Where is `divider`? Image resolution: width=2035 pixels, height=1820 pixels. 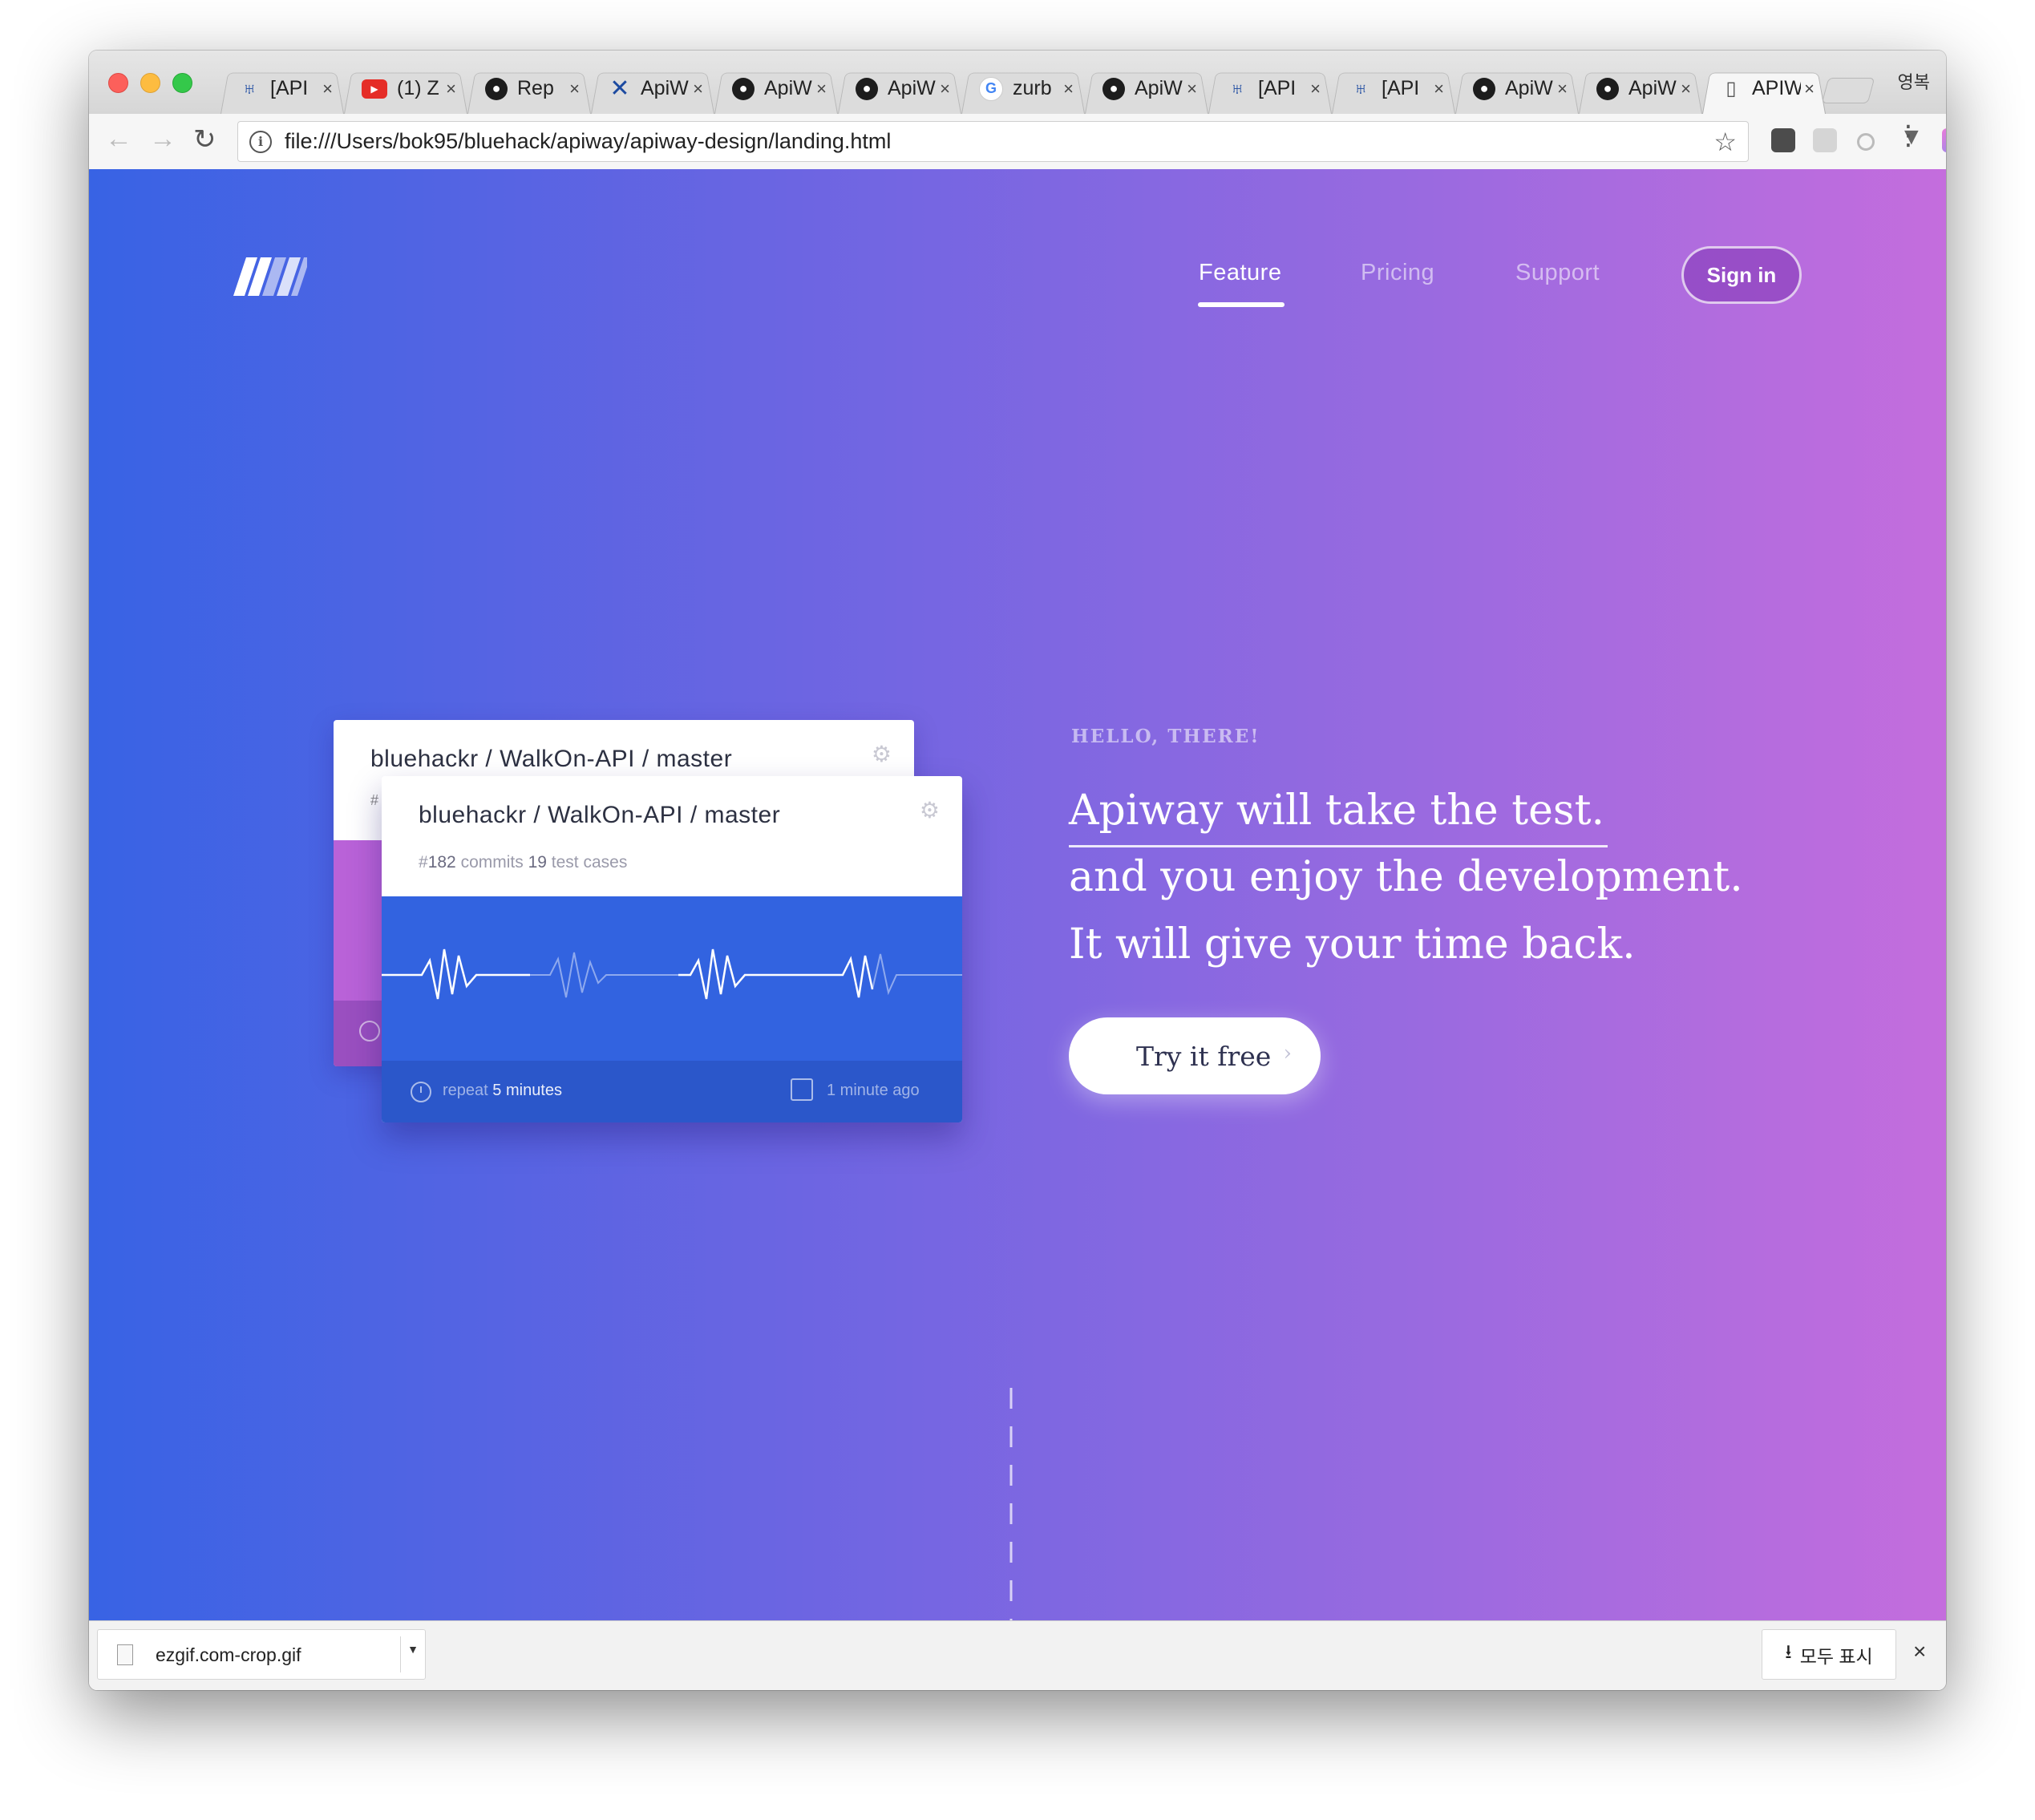 divider is located at coordinates (401, 1654).